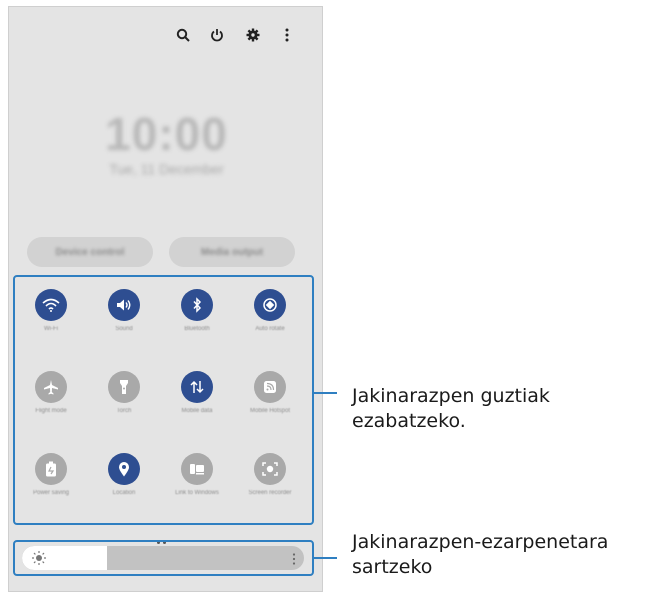 The height and width of the screenshot is (594, 649). What do you see at coordinates (197, 411) in the screenshot?
I see `tile-label: Mobile data` at bounding box center [197, 411].